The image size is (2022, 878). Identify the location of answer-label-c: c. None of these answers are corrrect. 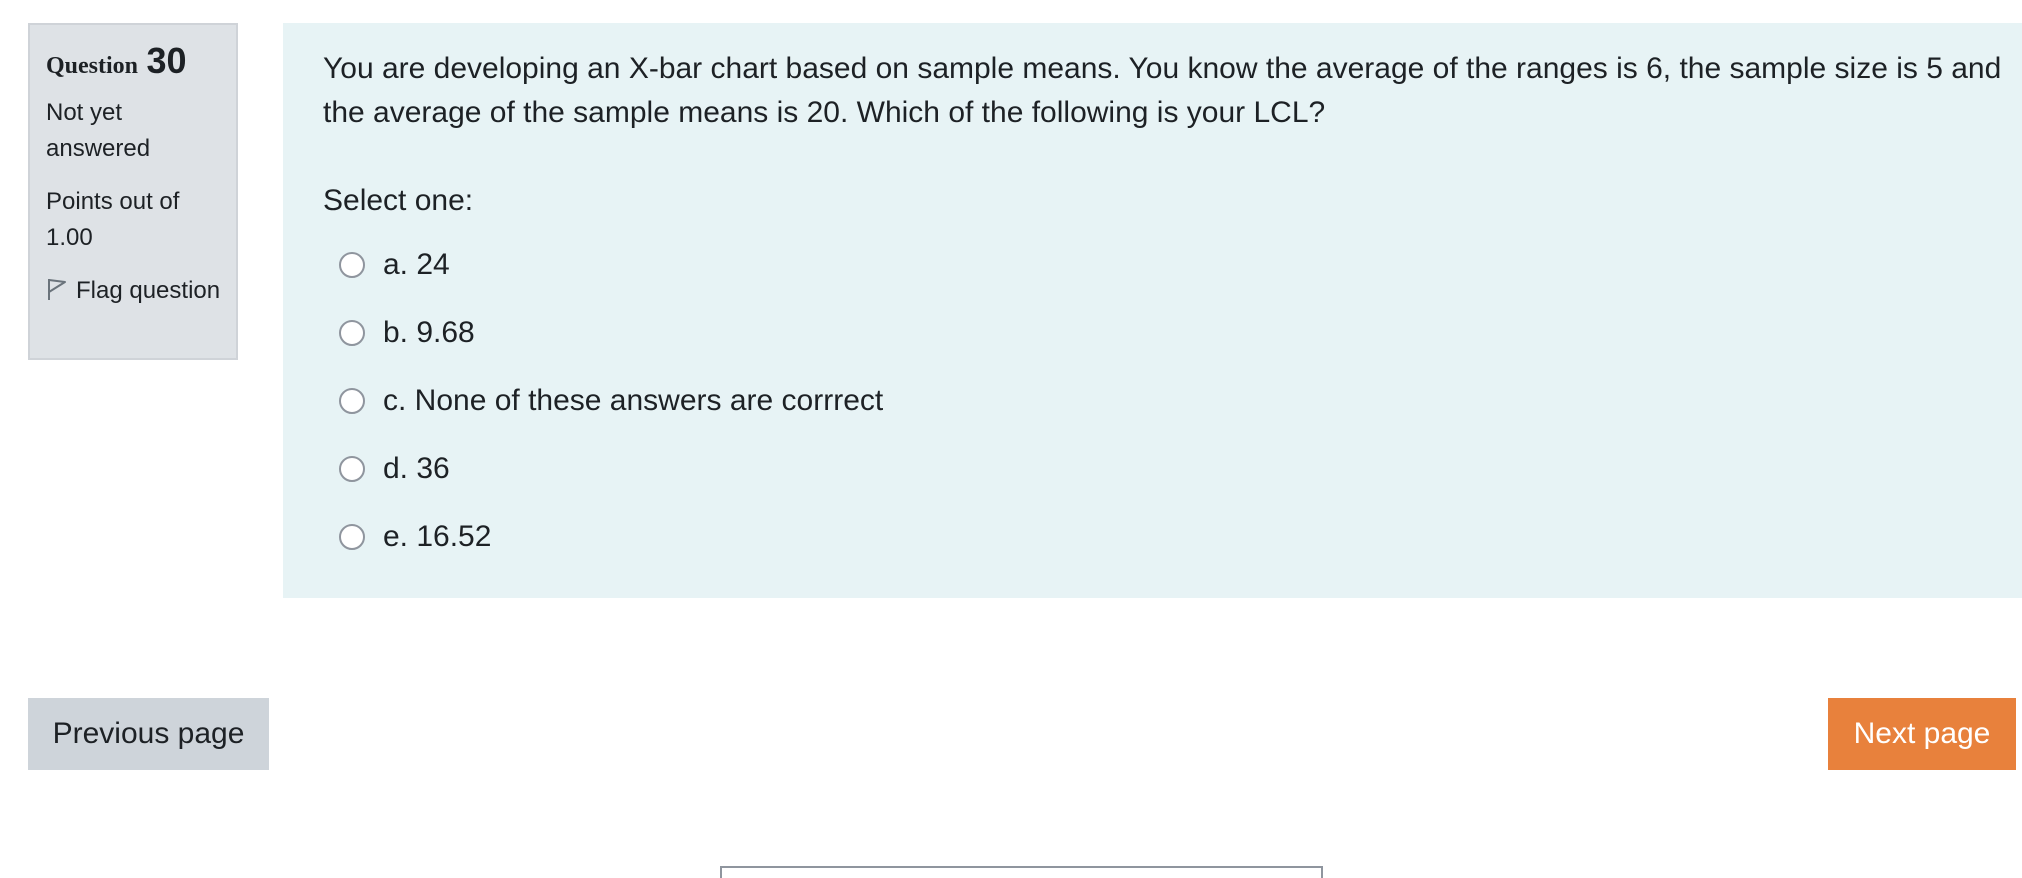
(633, 400).